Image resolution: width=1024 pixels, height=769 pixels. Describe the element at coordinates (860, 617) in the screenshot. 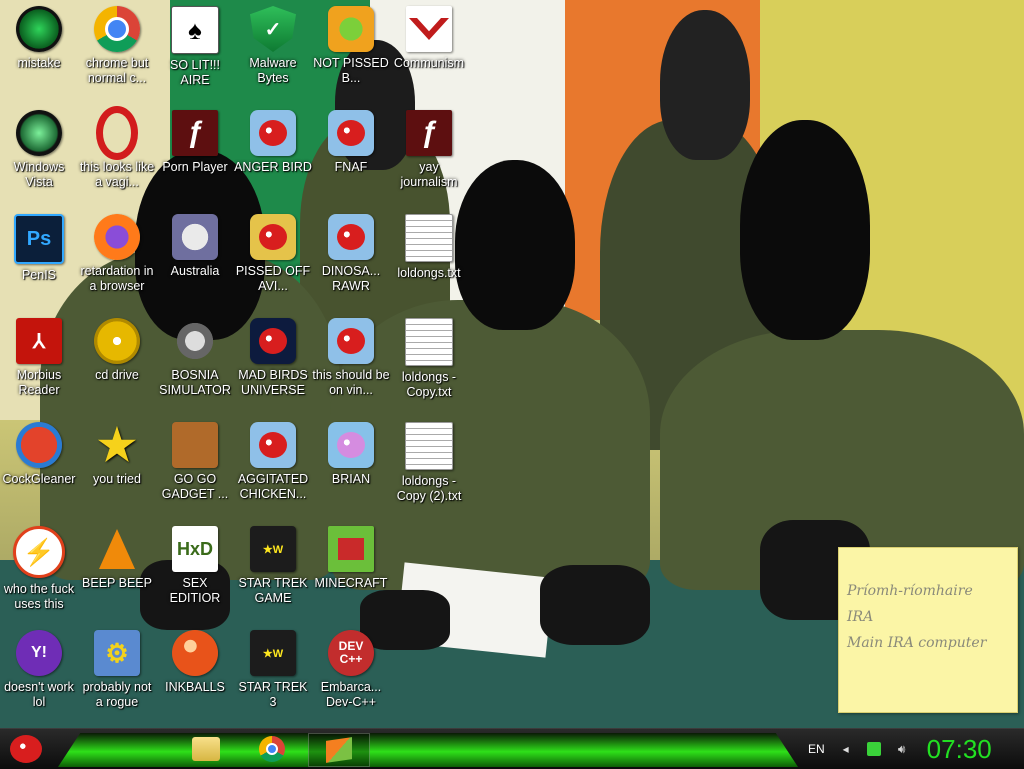

I see `sticky-note-line: IRA` at that location.